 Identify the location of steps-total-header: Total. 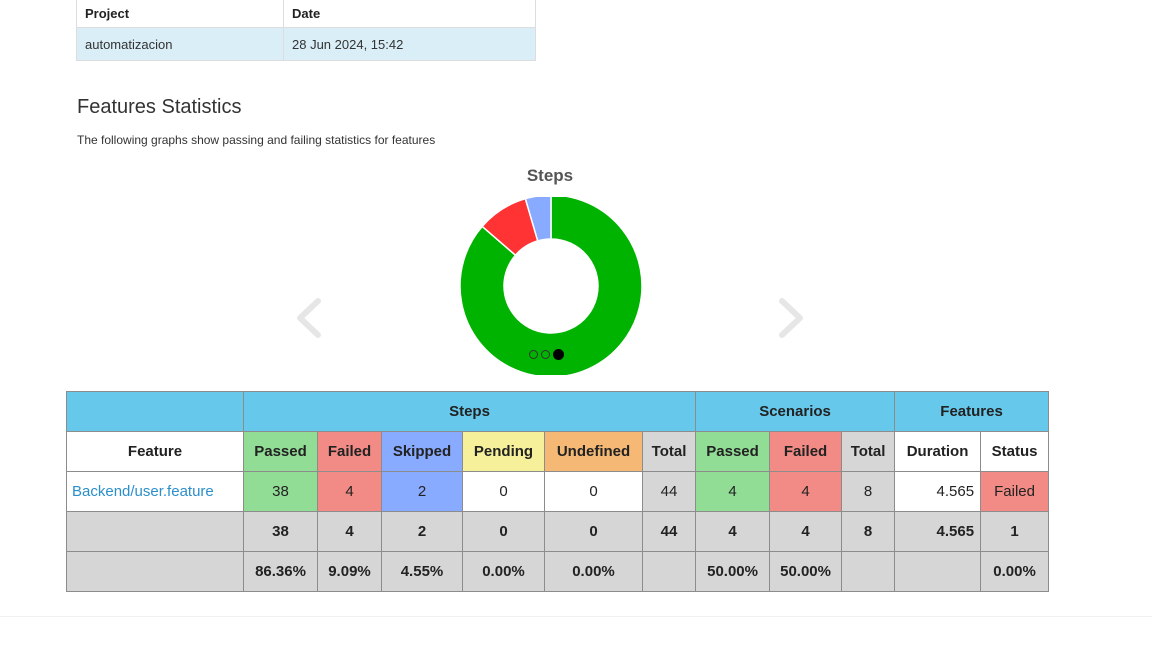
(669, 451).